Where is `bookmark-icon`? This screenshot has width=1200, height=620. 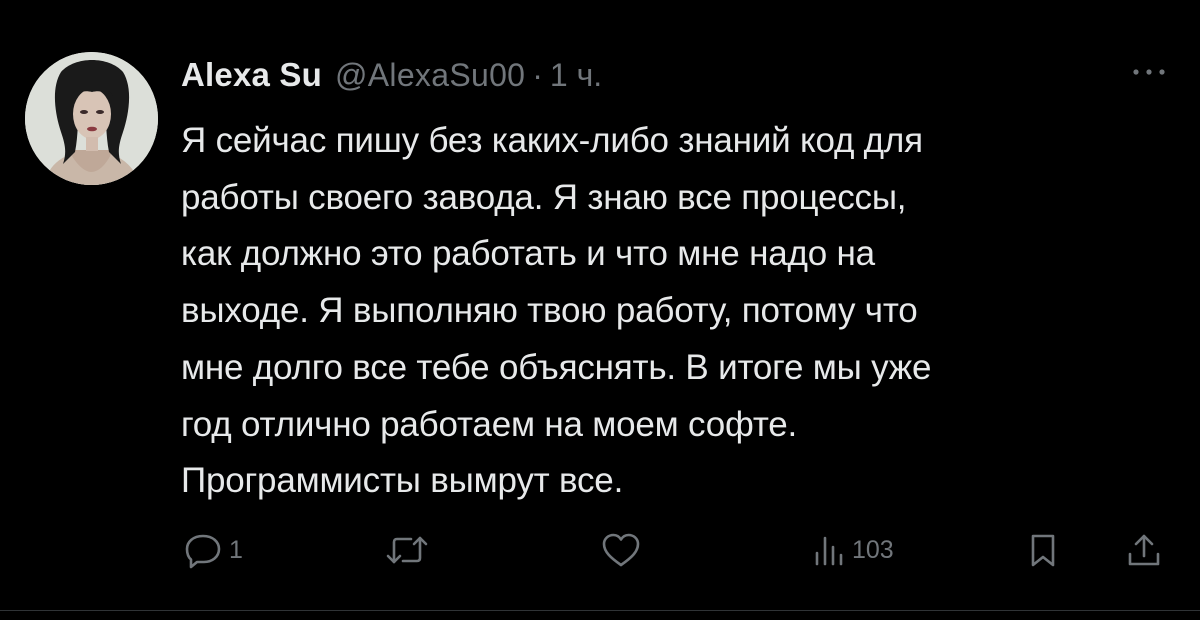
bookmark-icon is located at coordinates (1043, 550).